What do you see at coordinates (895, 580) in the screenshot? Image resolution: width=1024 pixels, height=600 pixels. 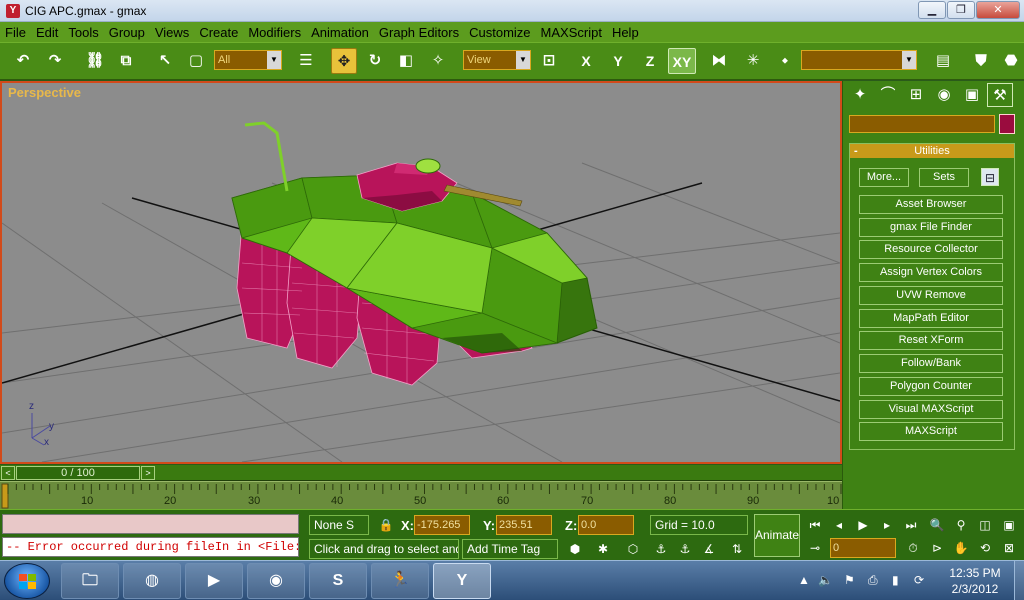 I see `network-icon: ▮` at bounding box center [895, 580].